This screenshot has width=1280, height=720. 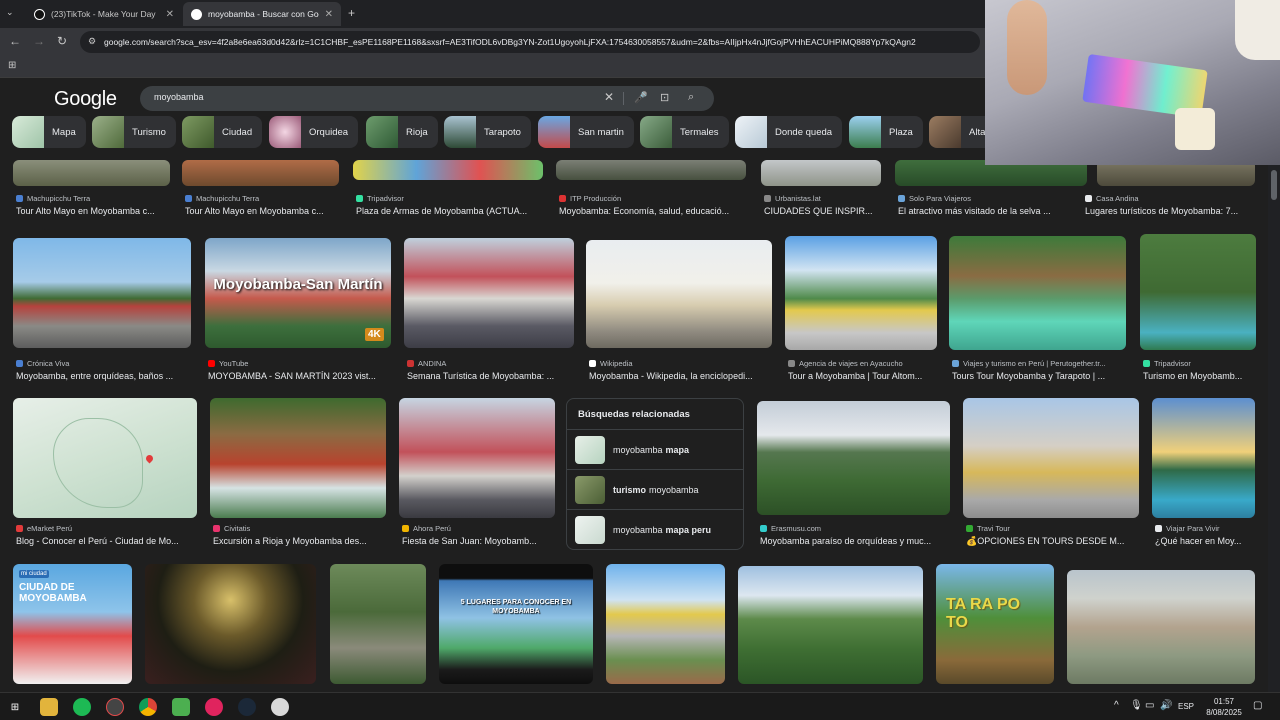 What do you see at coordinates (301, 528) in the screenshot?
I see `result-source: Civitatis` at bounding box center [301, 528].